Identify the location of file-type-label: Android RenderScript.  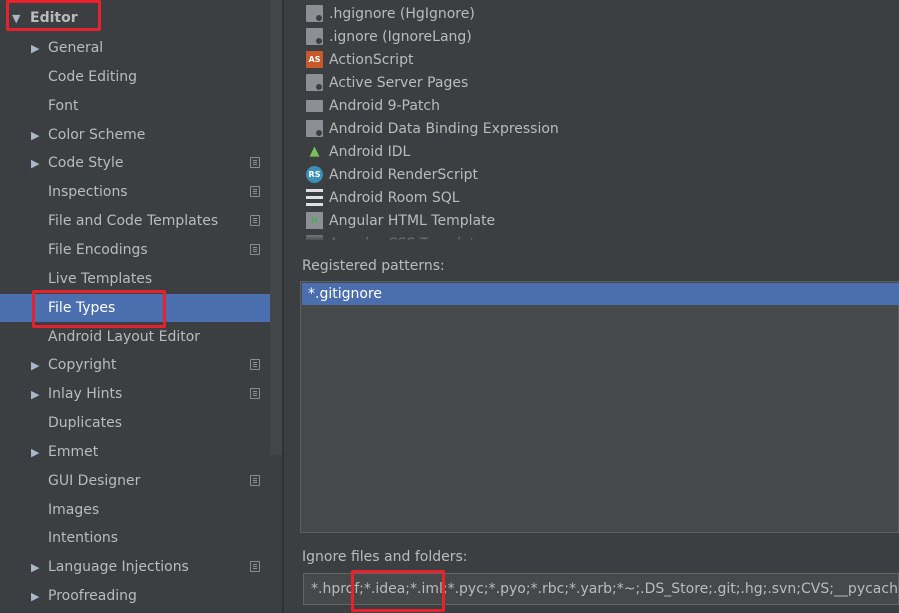
(404, 174).